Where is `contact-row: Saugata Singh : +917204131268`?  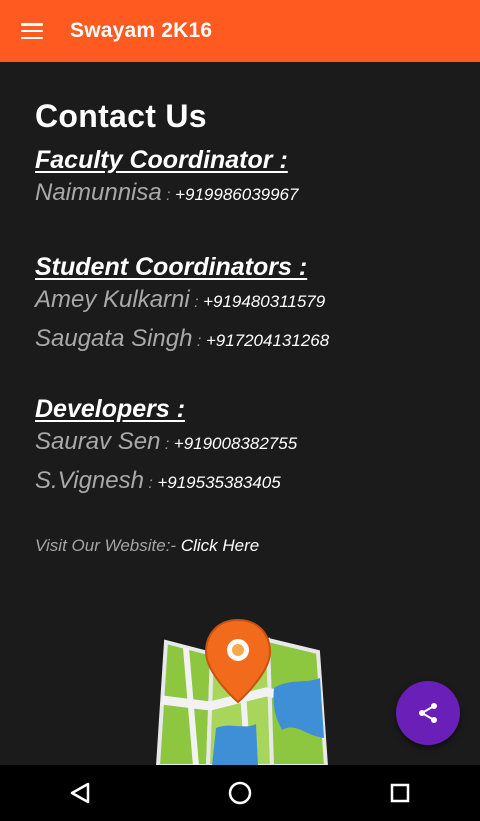 contact-row: Saugata Singh : +917204131268 is located at coordinates (250, 340).